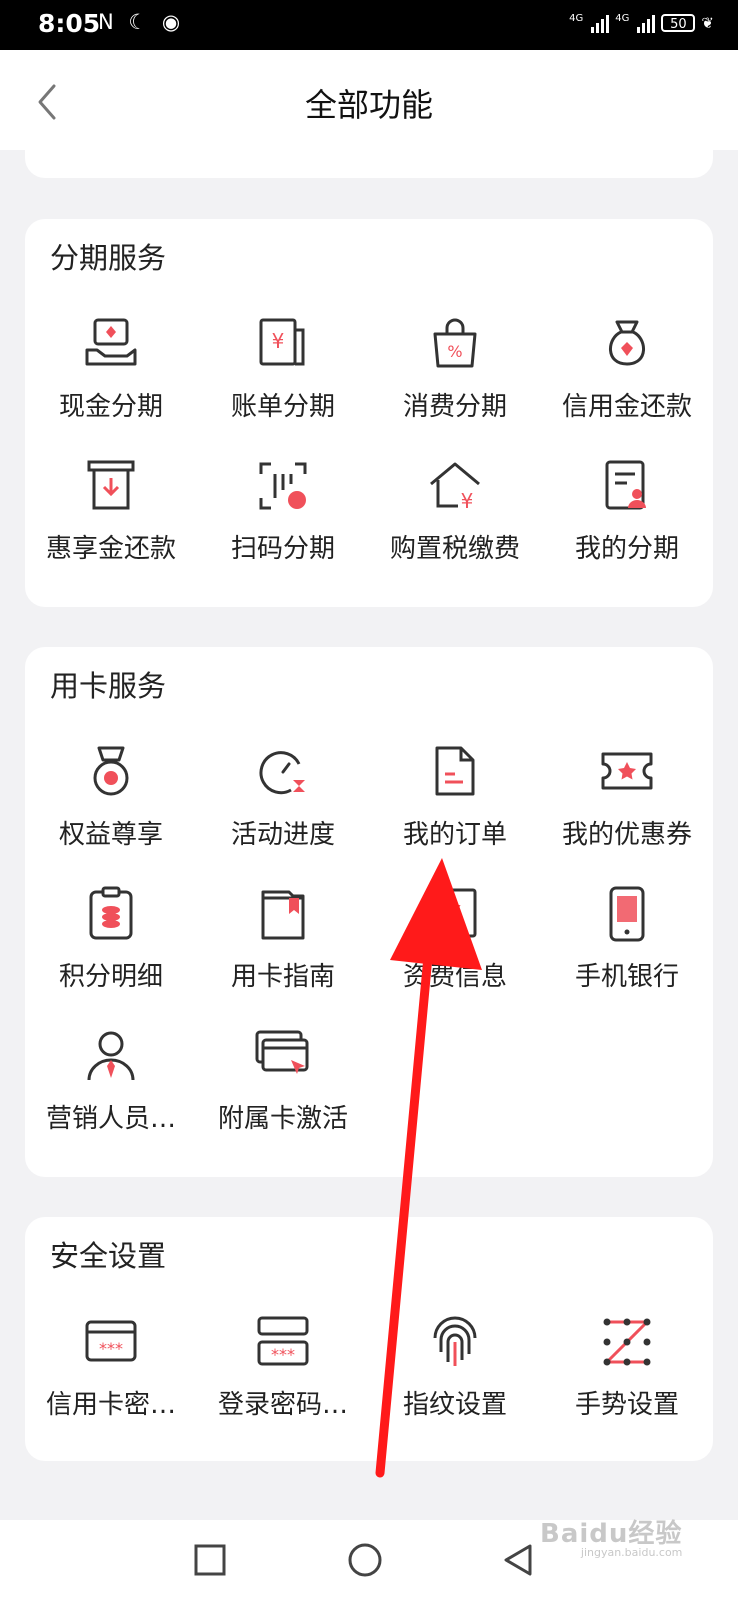 This screenshot has width=738, height=1600. I want to click on download-box-icon, so click(111, 485).